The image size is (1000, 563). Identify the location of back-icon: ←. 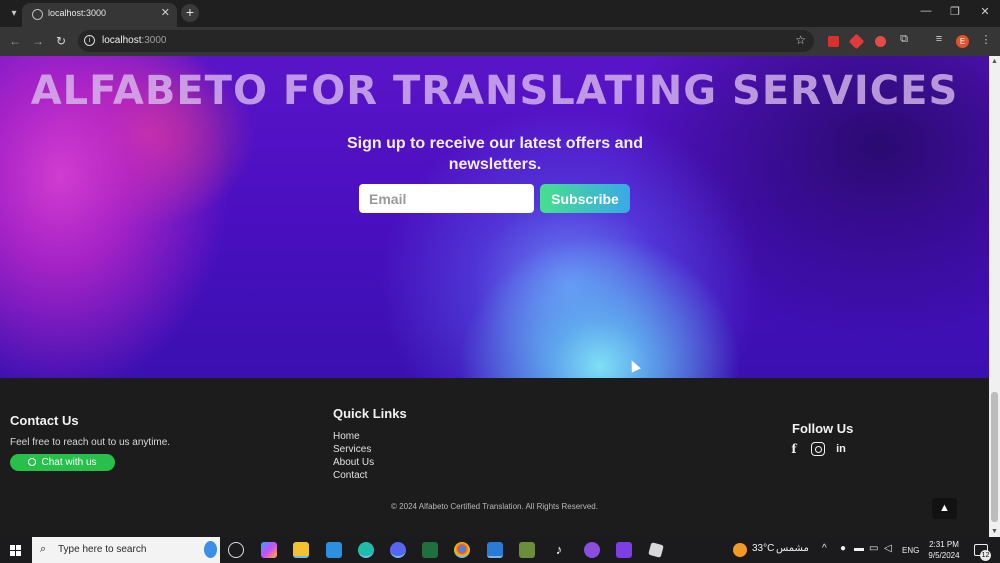
(15, 41).